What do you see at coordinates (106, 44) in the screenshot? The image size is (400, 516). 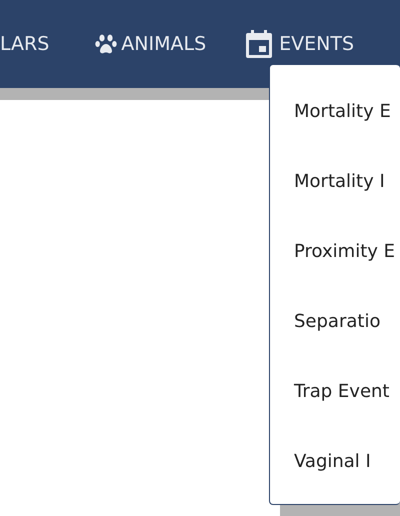 I see `paw-icon` at bounding box center [106, 44].